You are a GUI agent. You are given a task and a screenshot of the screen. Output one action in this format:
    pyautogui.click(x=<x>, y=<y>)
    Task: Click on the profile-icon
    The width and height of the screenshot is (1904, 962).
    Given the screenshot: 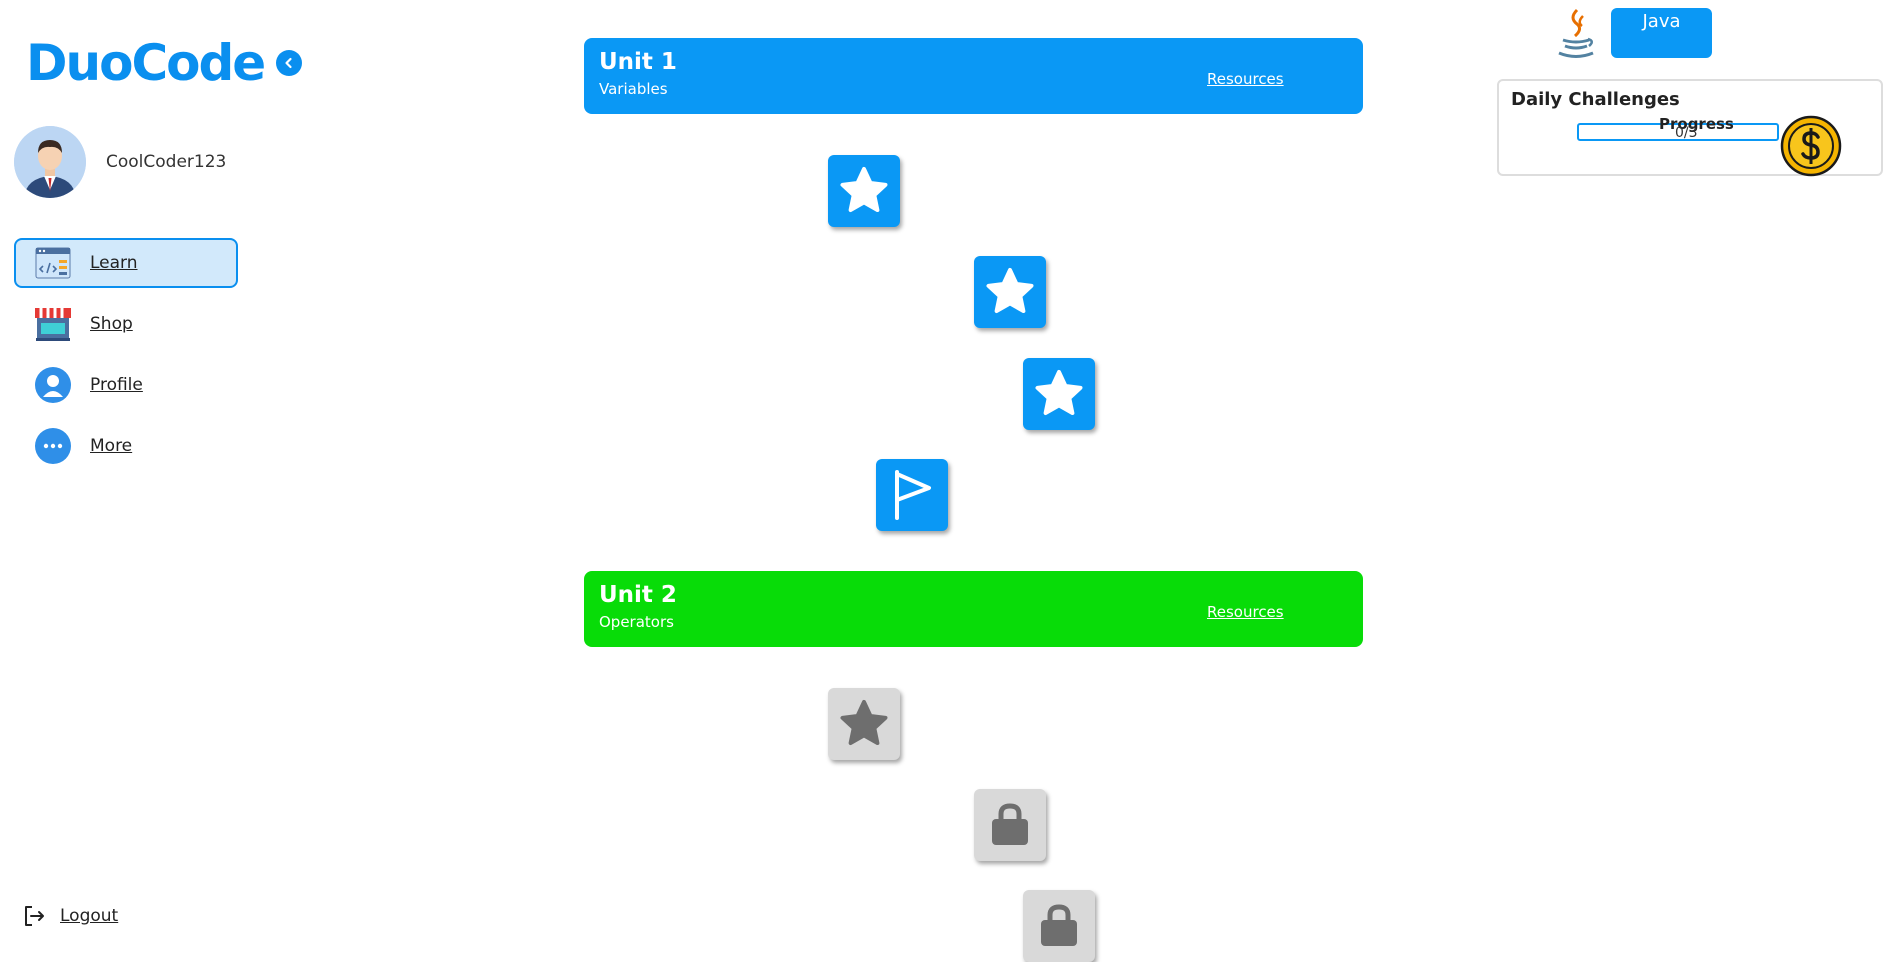 What is the action you would take?
    pyautogui.click(x=53, y=385)
    